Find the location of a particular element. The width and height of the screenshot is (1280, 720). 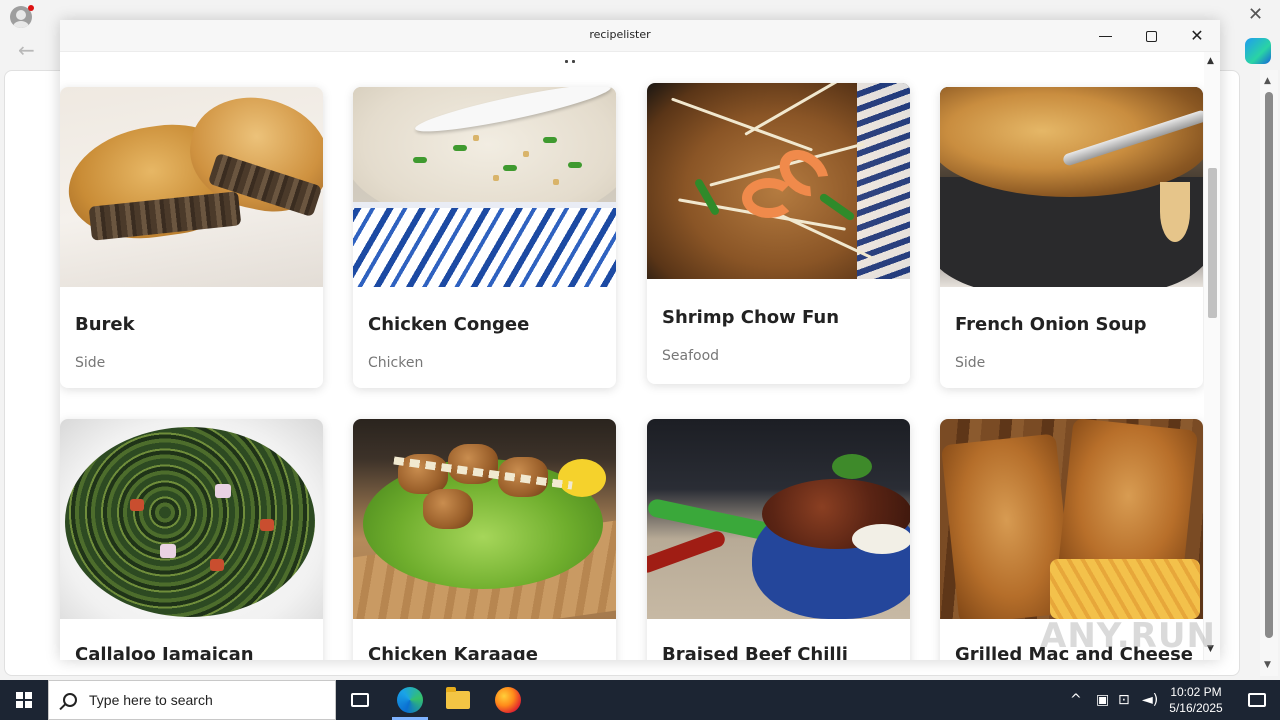

recipe-card: Chicken Karaage is located at coordinates (484, 539).